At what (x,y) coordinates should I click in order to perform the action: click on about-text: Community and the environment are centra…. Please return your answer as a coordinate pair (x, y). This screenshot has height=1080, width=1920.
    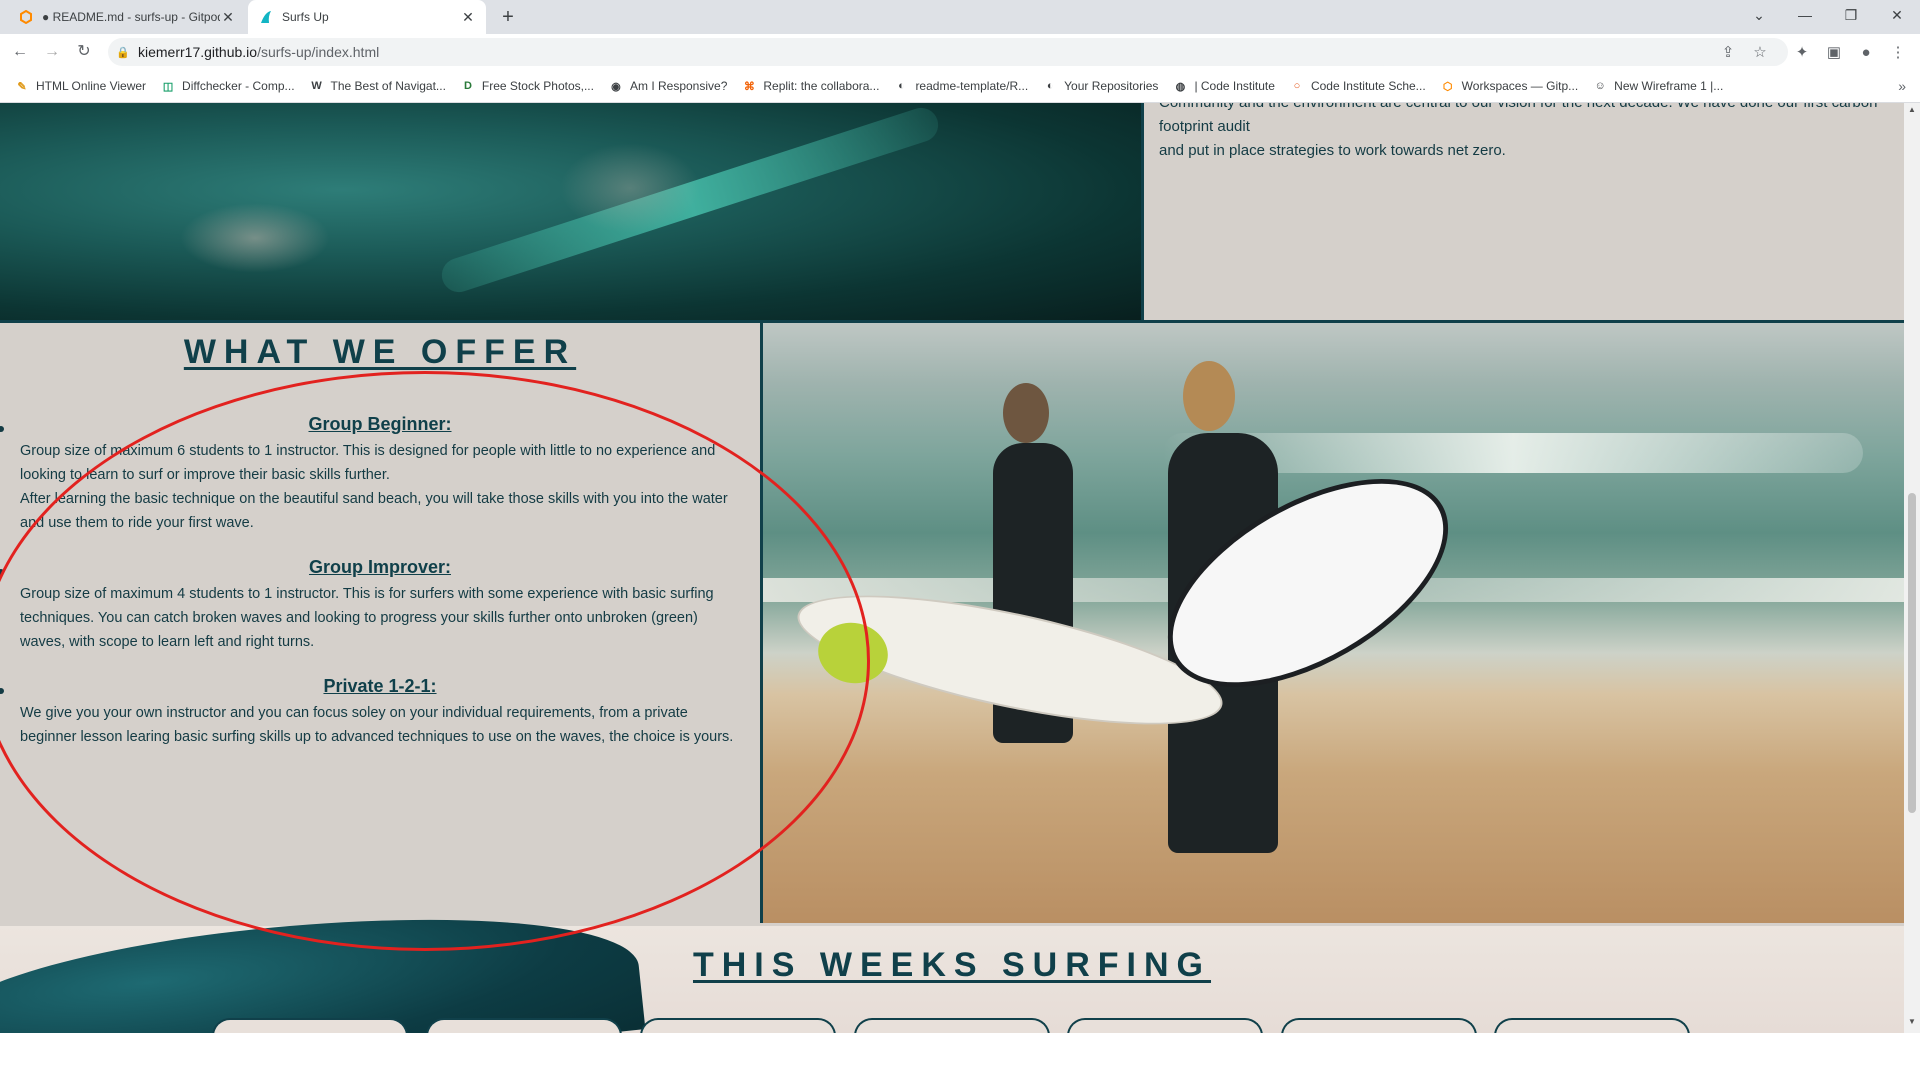
    Looking at the image, I should click on (1519, 133).